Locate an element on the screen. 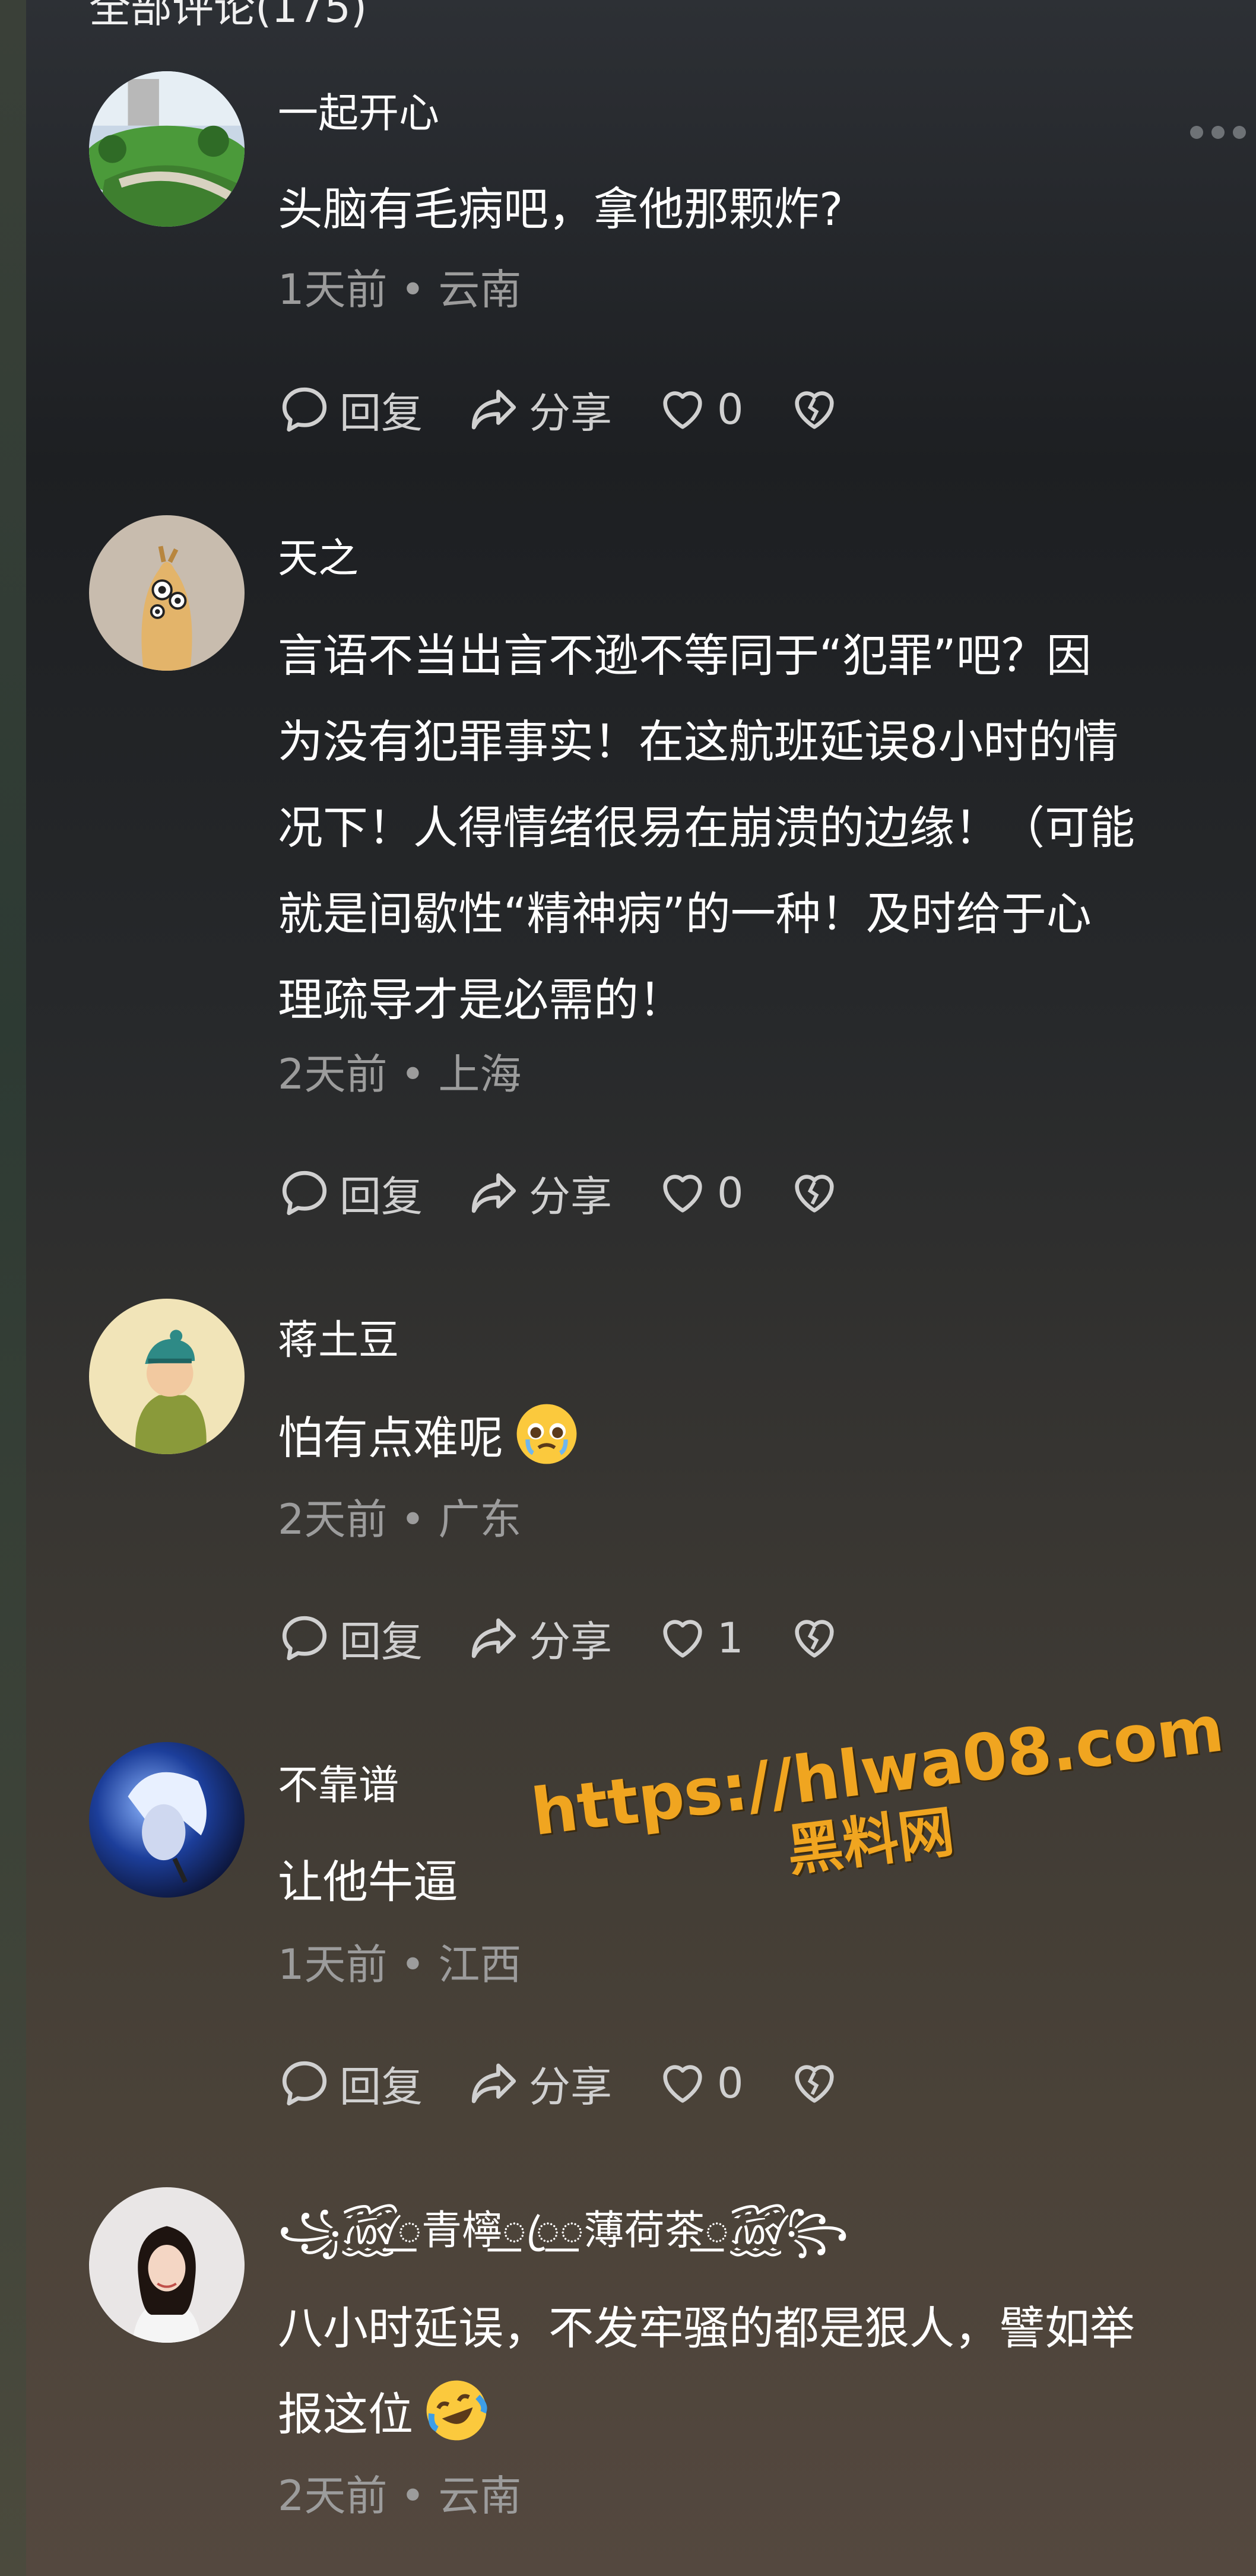 Image resolution: width=1256 pixels, height=2576 pixels. comment-author: 不靠谱 is located at coordinates (338, 1786).